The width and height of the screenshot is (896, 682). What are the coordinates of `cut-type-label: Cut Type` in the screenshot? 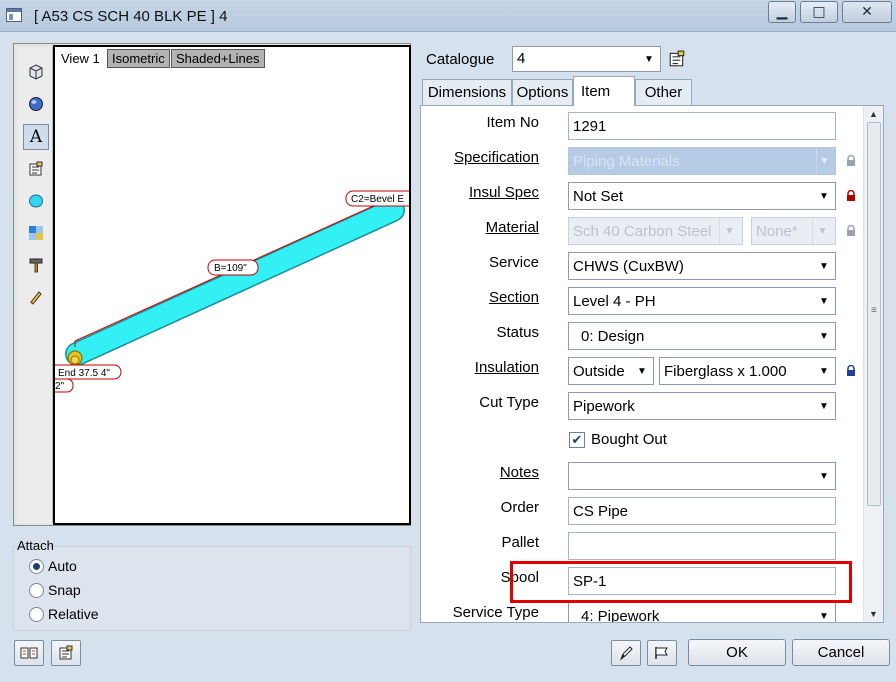 It's located at (509, 402).